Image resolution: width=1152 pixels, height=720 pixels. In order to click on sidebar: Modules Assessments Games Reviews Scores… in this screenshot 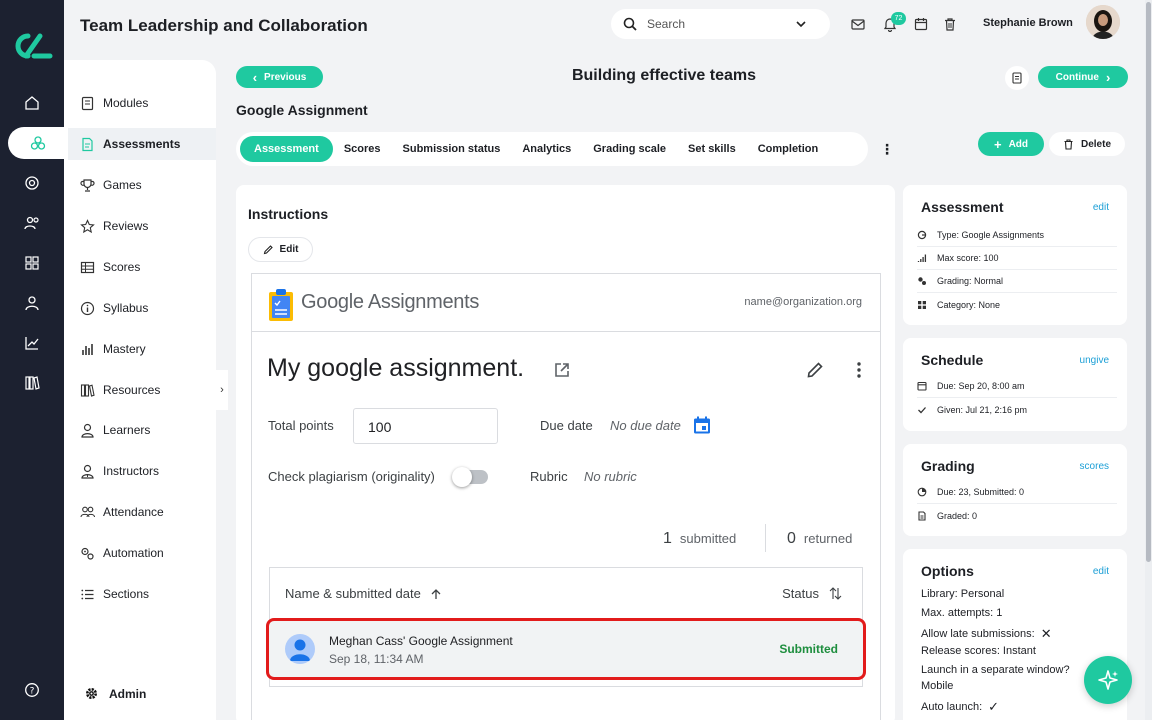, I will do `click(140, 390)`.